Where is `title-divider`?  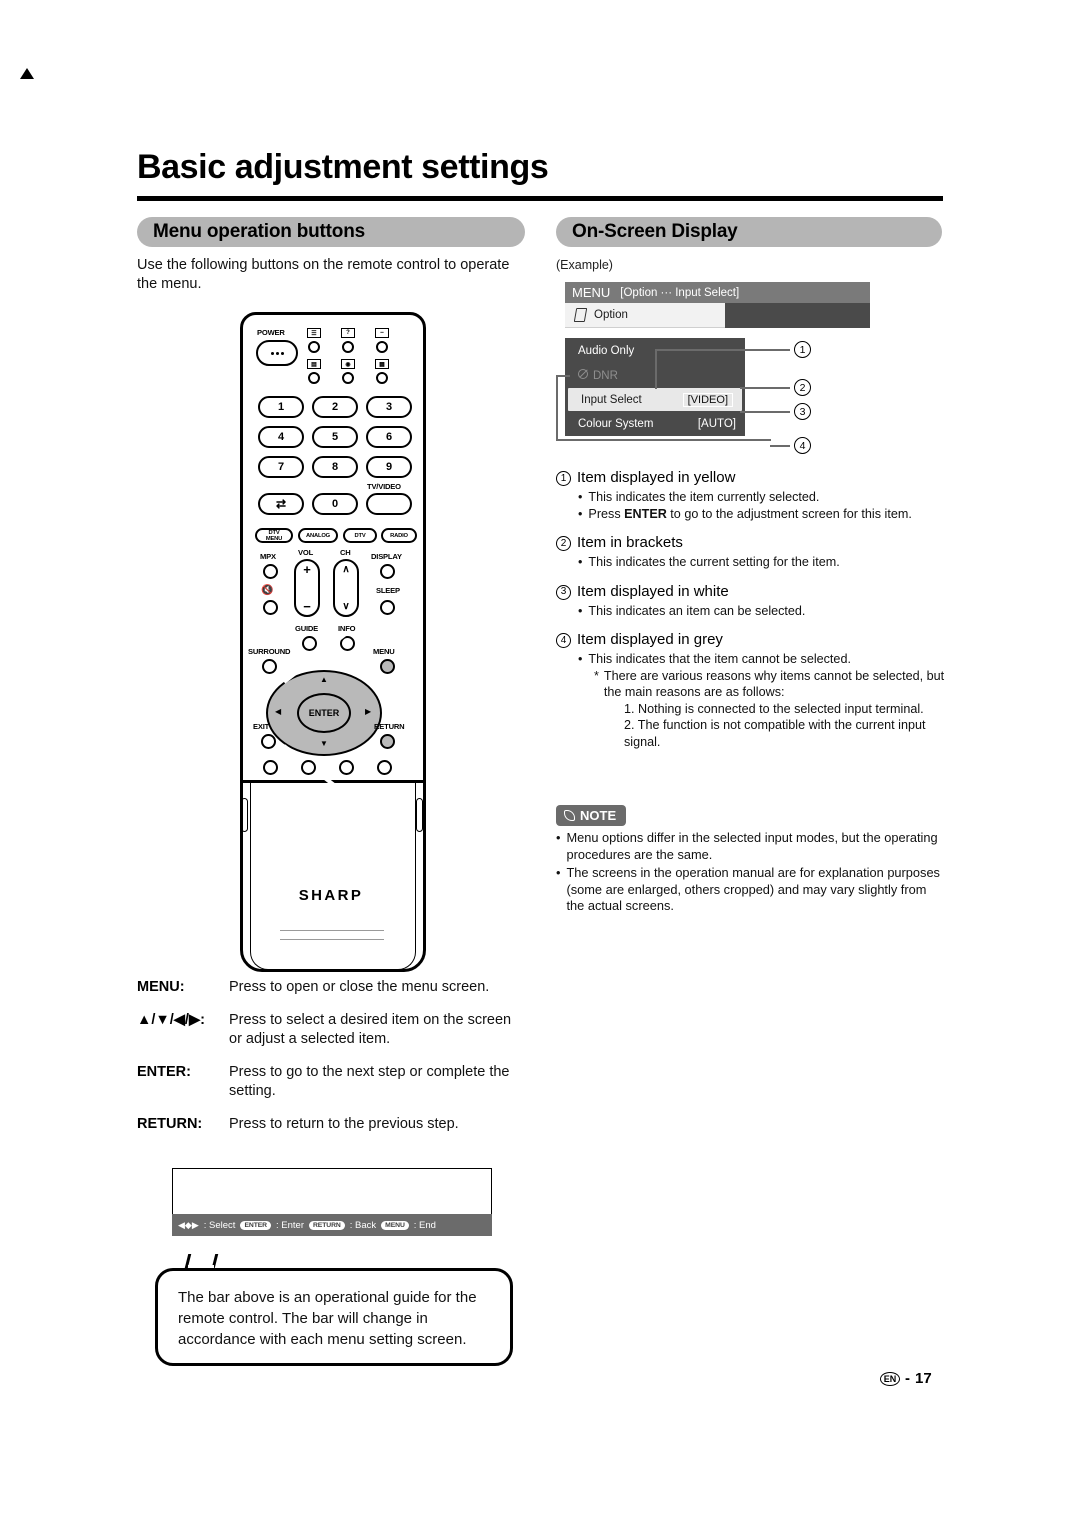
title-divider is located at coordinates (540, 198).